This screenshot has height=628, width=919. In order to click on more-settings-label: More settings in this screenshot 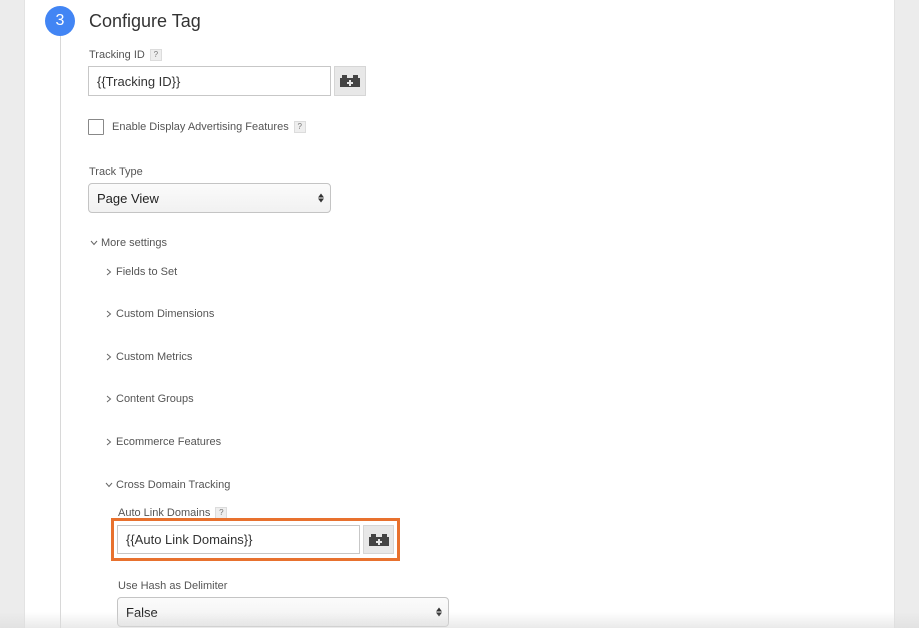, I will do `click(134, 243)`.